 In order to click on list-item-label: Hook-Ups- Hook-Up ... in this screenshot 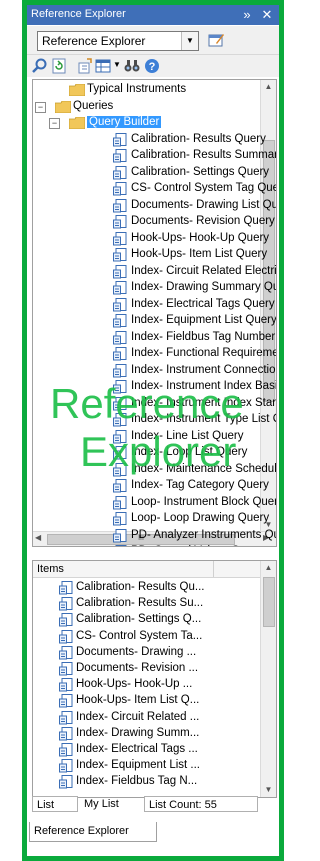, I will do `click(134, 684)`.